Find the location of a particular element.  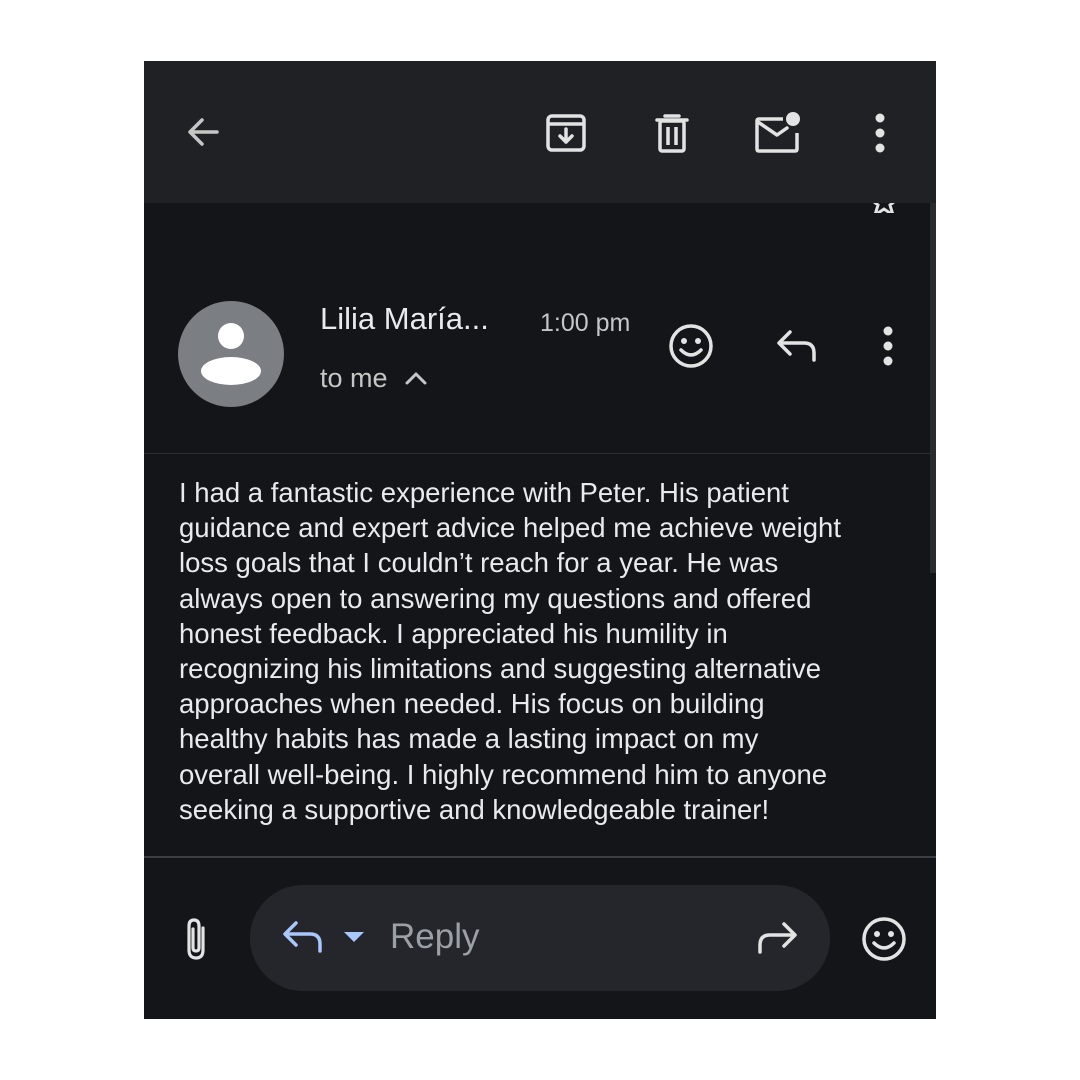

arrow-left-icon is located at coordinates (203, 132).